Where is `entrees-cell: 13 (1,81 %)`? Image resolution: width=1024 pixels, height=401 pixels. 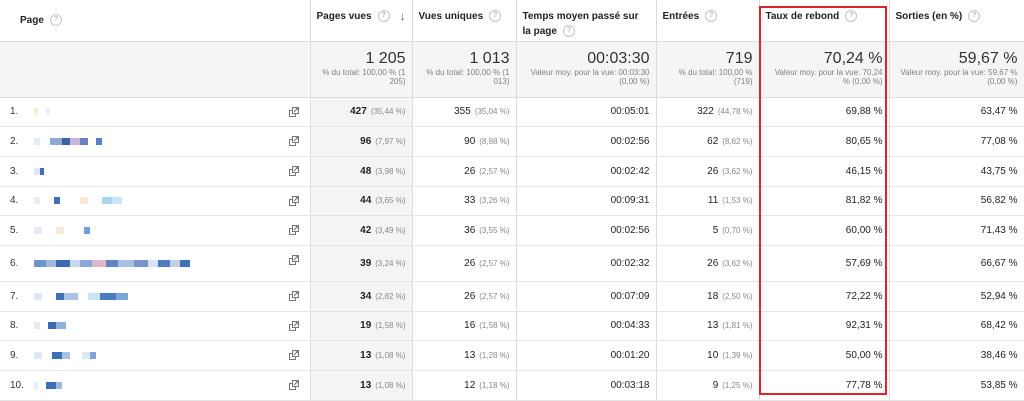 entrees-cell: 13 (1,81 %) is located at coordinates (708, 326).